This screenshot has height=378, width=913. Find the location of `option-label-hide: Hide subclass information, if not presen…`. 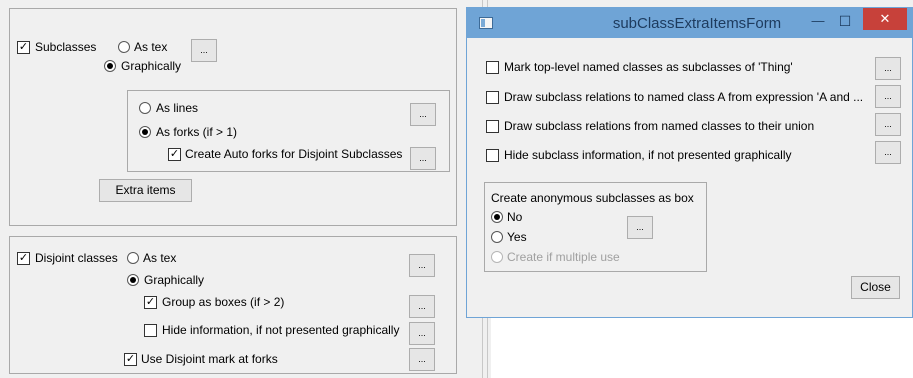

option-label-hide: Hide subclass information, if not presen… is located at coordinates (648, 155).